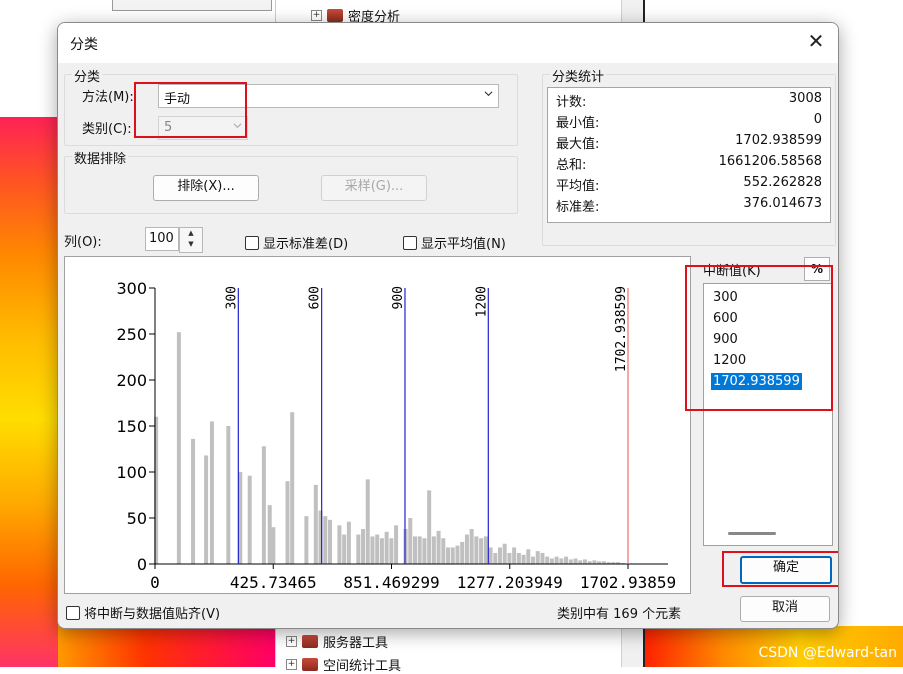 This screenshot has height=674, width=903. What do you see at coordinates (398, 297) in the screenshot?
I see `break-line-label: 900` at bounding box center [398, 297].